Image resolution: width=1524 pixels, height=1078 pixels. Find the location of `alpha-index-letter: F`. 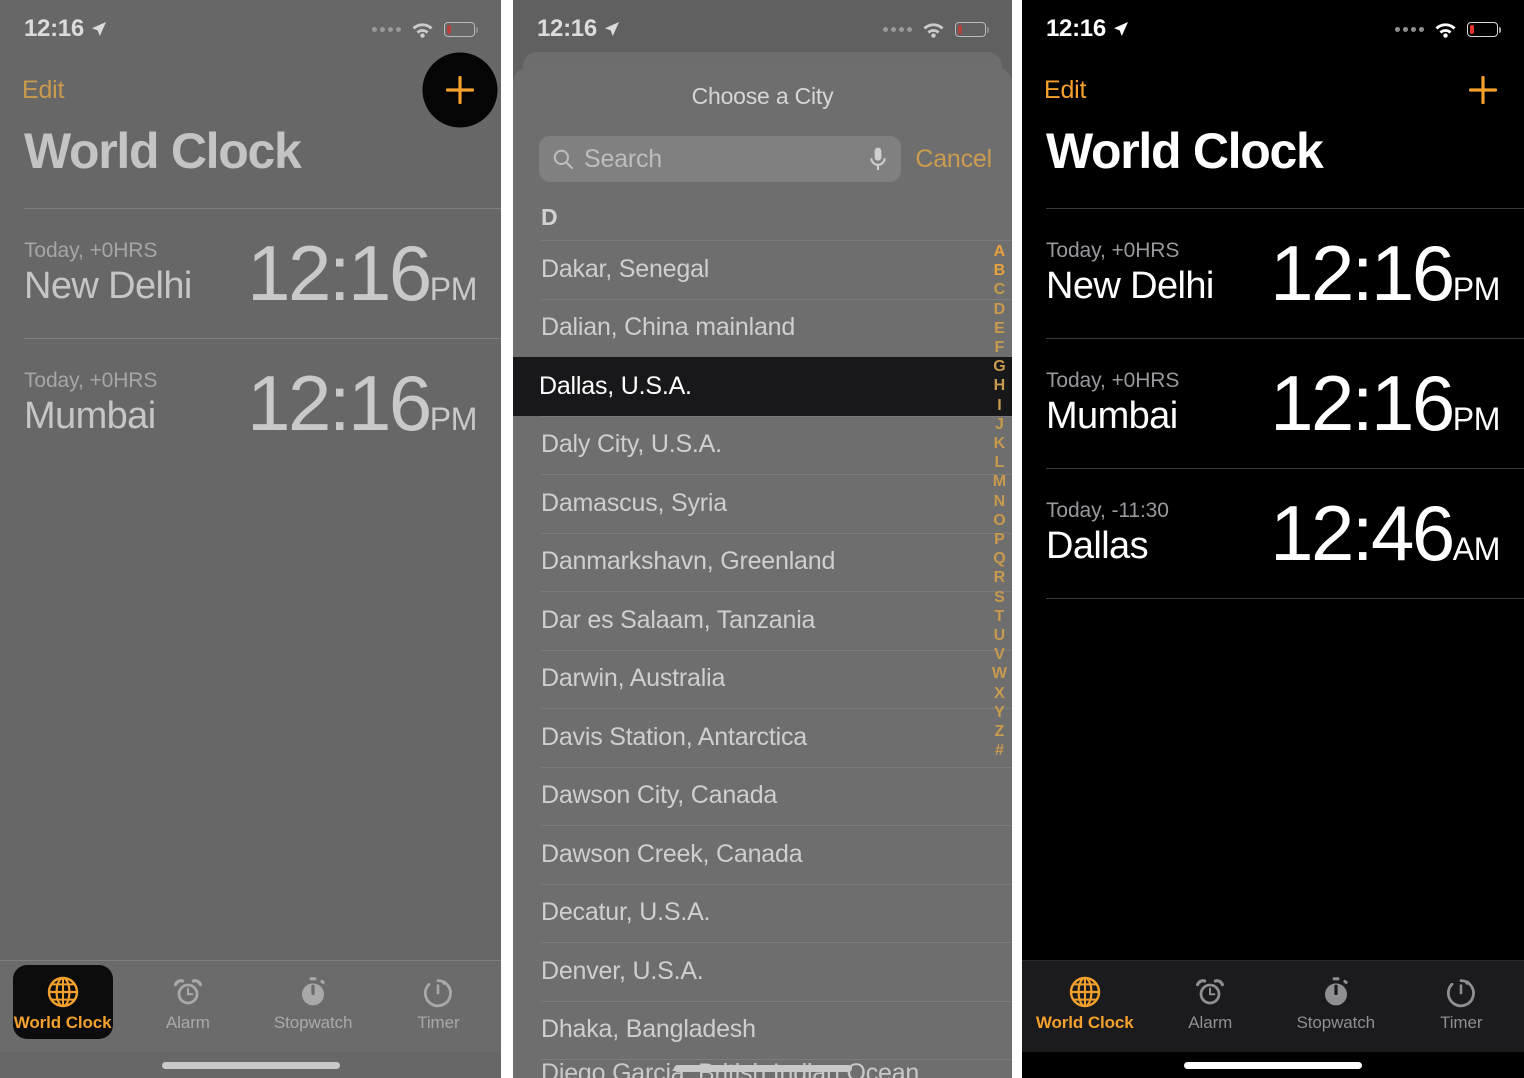

alpha-index-letter: F is located at coordinates (1000, 347).